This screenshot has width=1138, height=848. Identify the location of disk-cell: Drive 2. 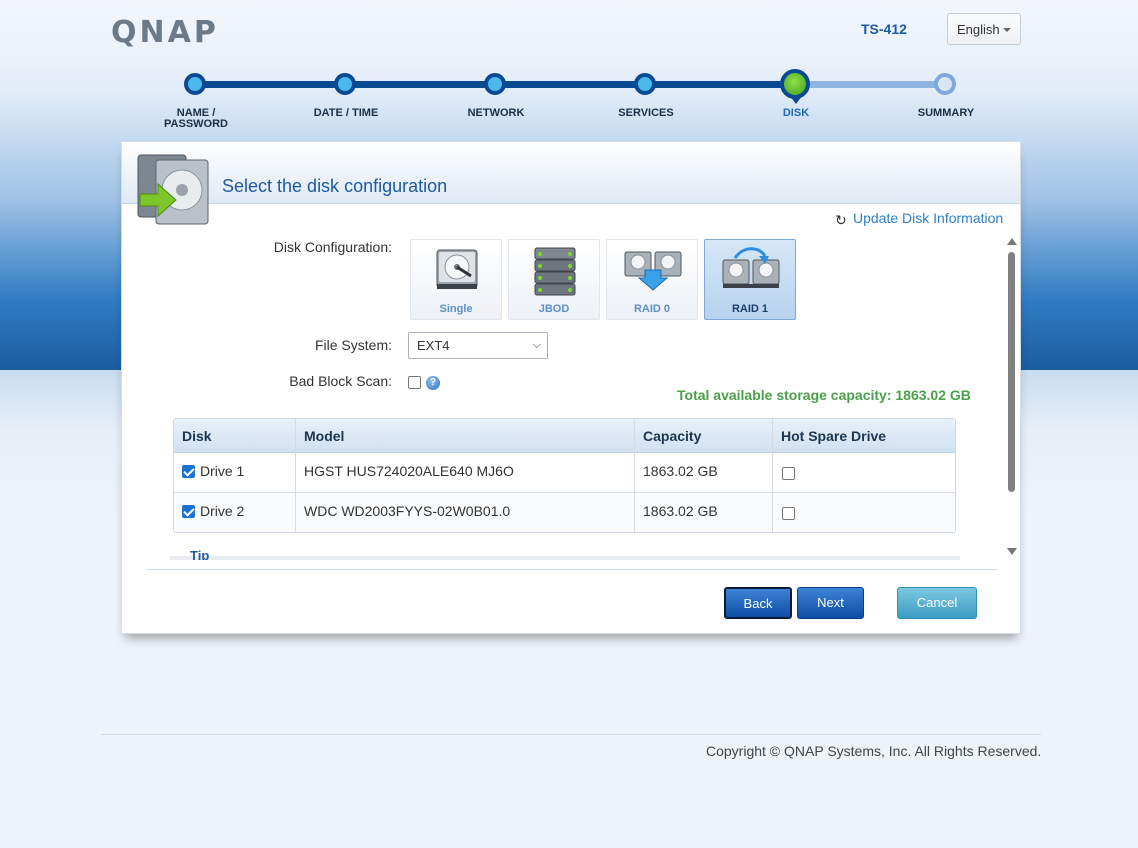
(222, 511).